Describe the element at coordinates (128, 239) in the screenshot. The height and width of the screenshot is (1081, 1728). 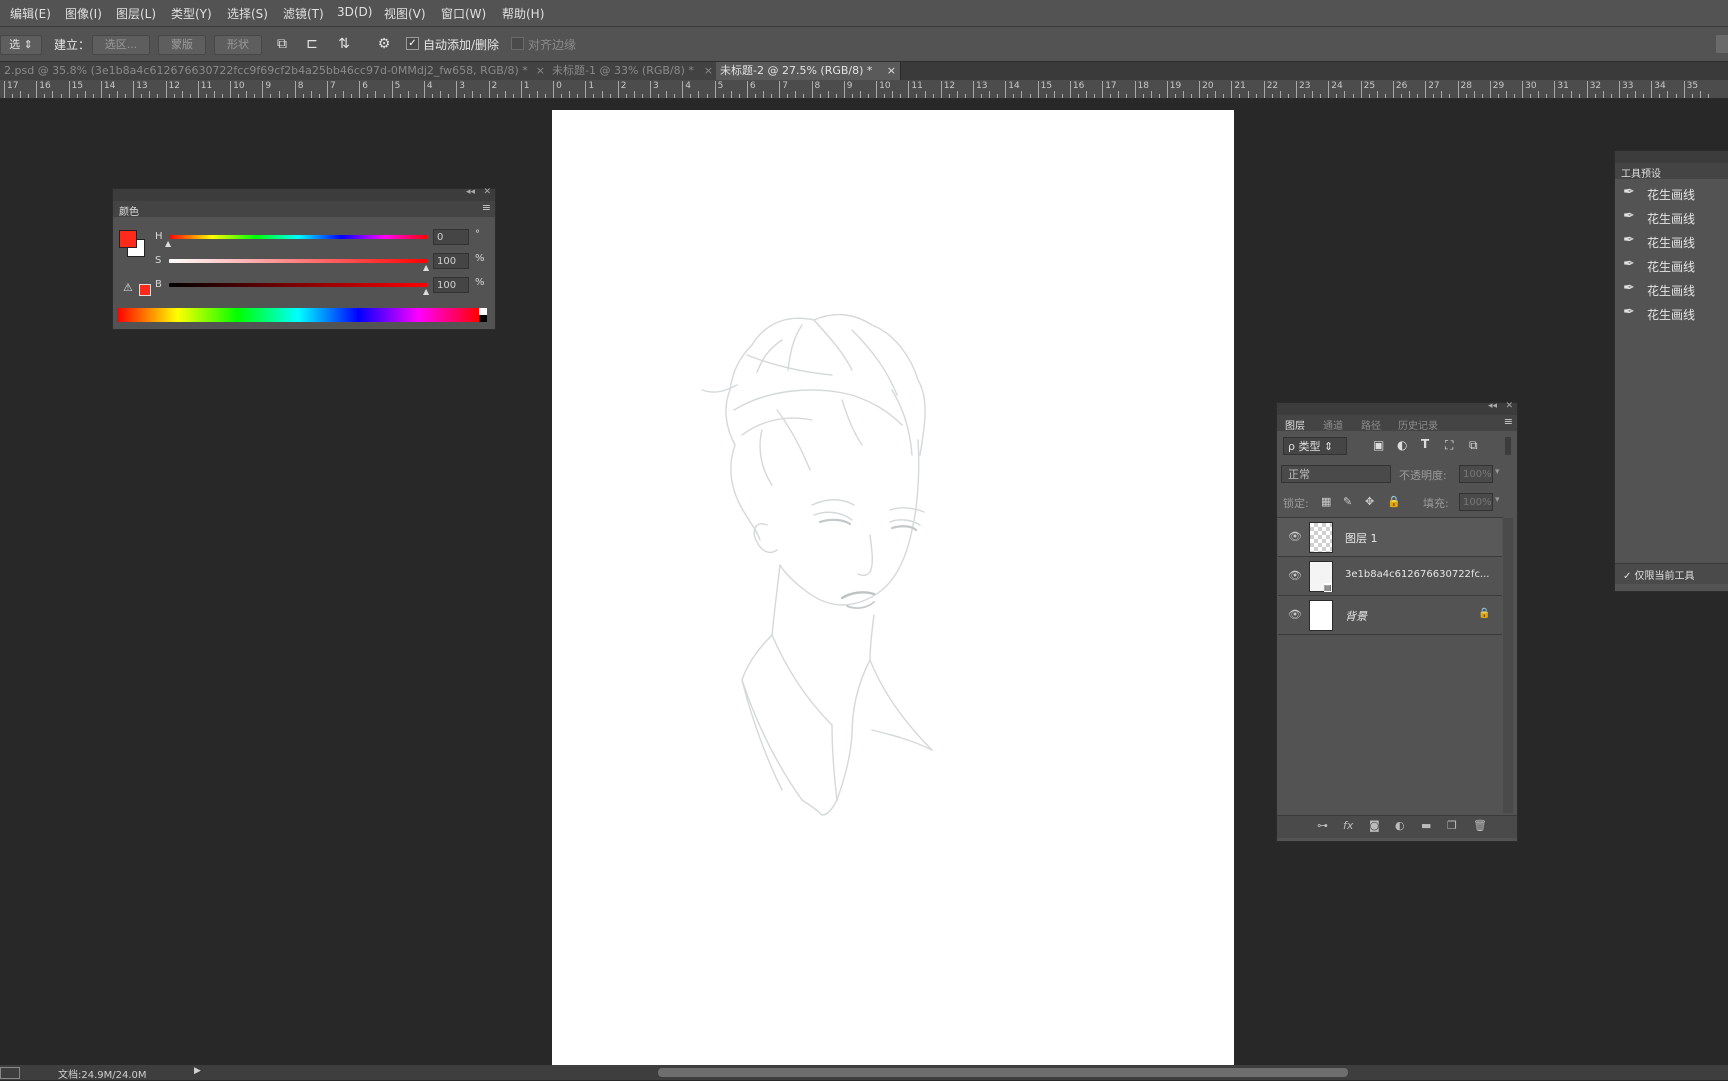
I see `foreground-color-swatch` at that location.